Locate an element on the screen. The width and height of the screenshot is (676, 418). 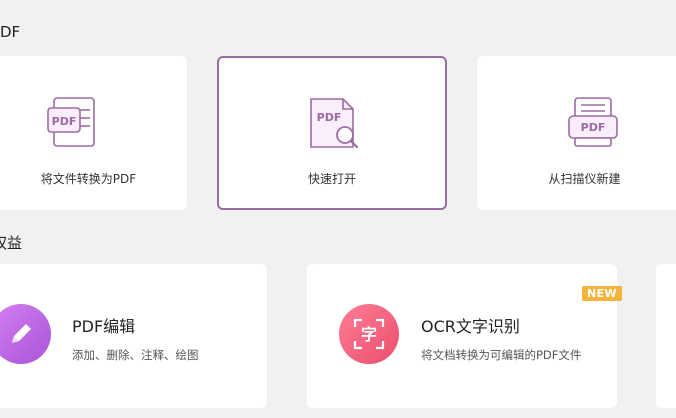
pdf-edit-card: PDF编辑 添加、删除、注释、绘图 is located at coordinates (133, 336).